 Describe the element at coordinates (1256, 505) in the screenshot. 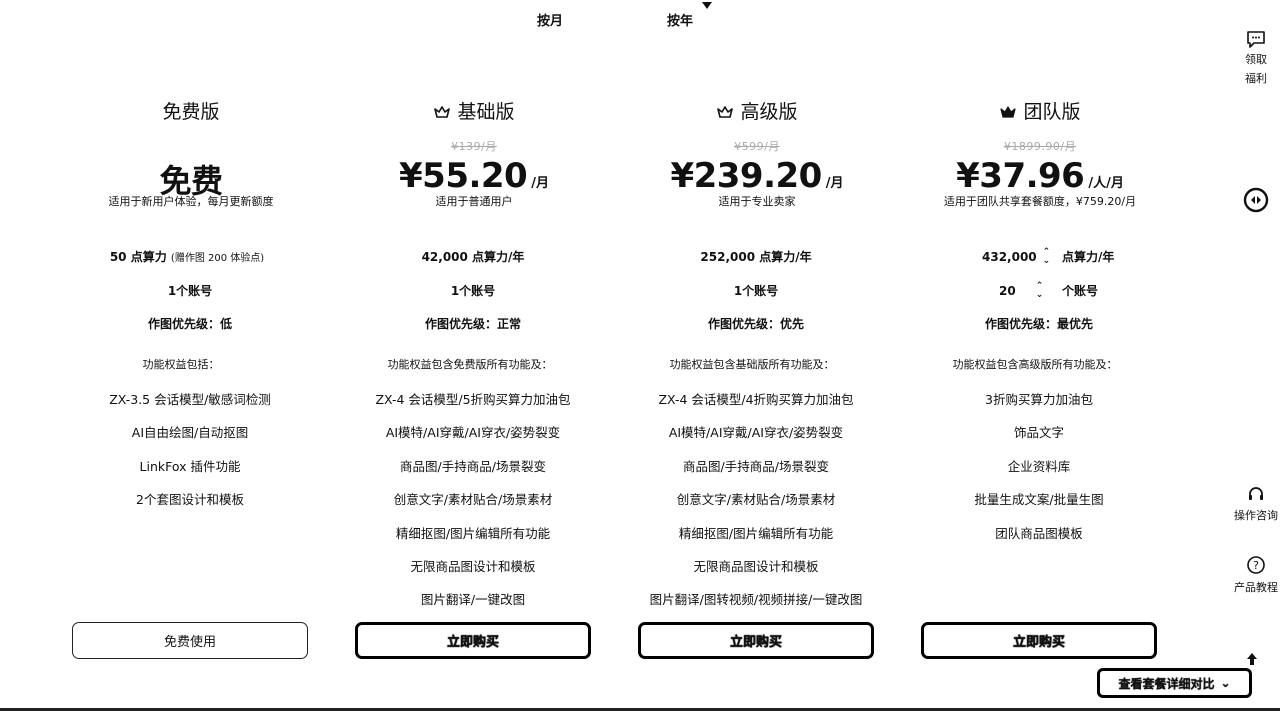

I see `consult-widget: 操作咨询` at that location.